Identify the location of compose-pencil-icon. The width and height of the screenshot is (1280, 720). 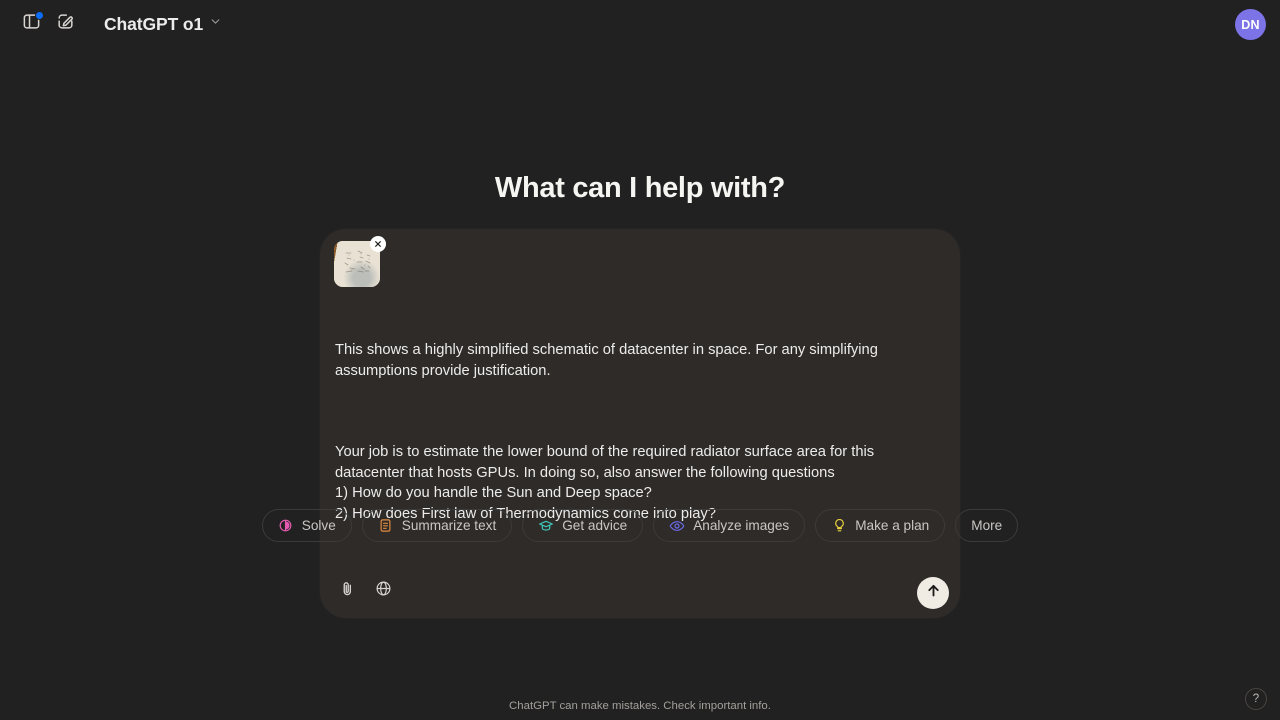
(65, 24).